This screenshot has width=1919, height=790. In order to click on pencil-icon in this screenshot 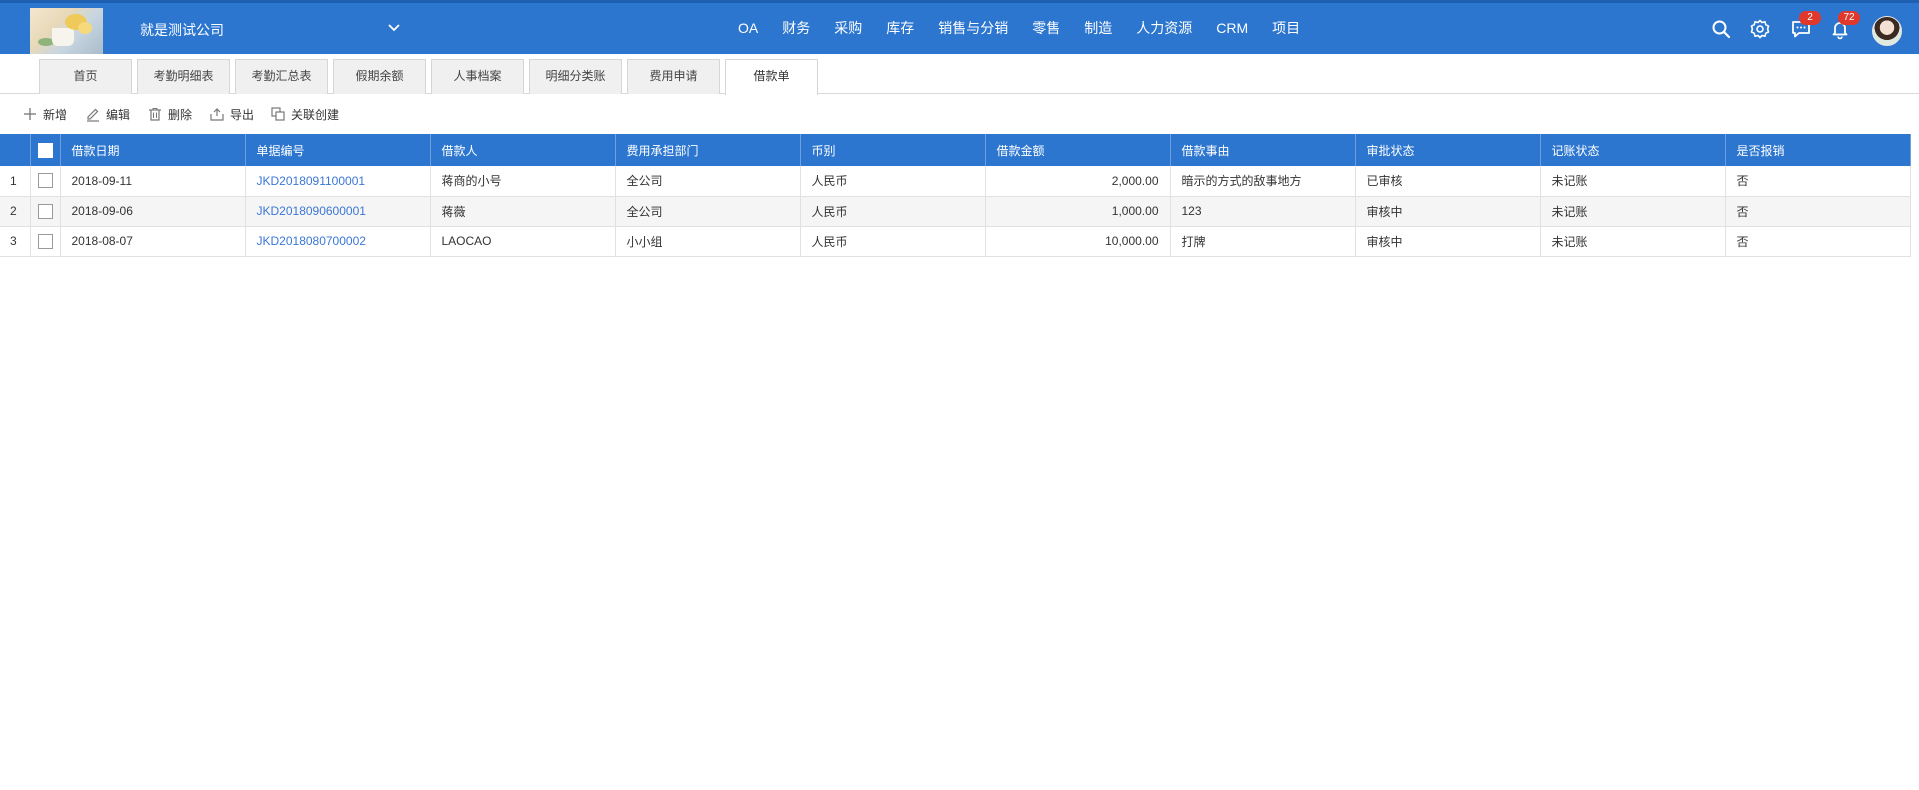, I will do `click(93, 115)`.